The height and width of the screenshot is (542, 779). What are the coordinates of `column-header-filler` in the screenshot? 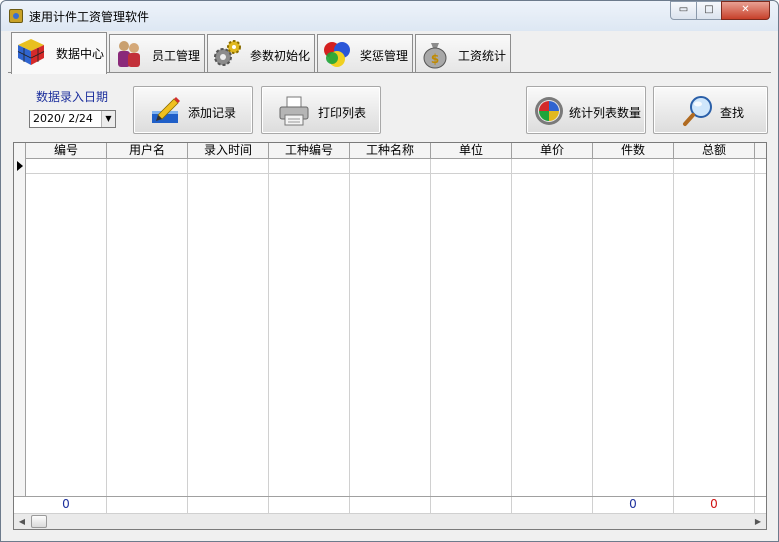 It's located at (760, 151).